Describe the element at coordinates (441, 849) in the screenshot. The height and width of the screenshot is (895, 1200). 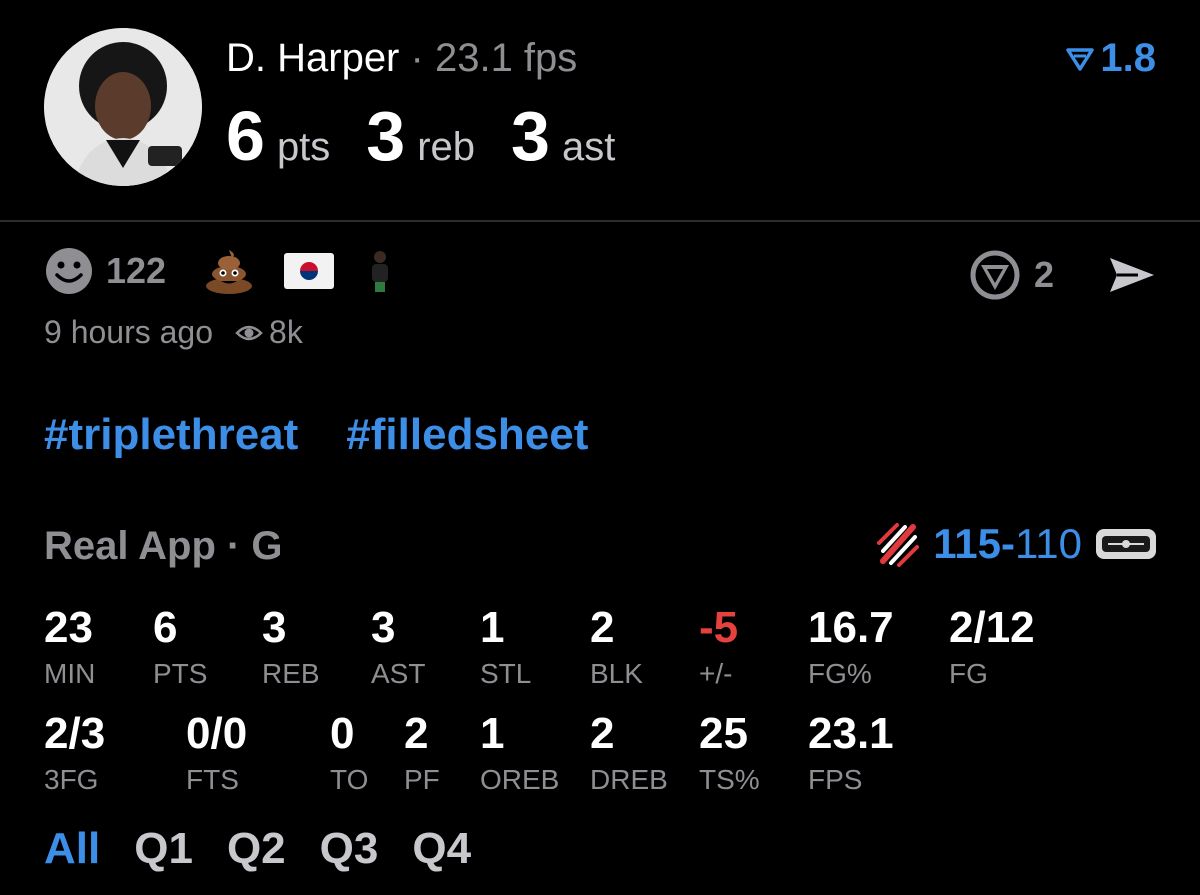
I see `tab-q4: Q4` at that location.